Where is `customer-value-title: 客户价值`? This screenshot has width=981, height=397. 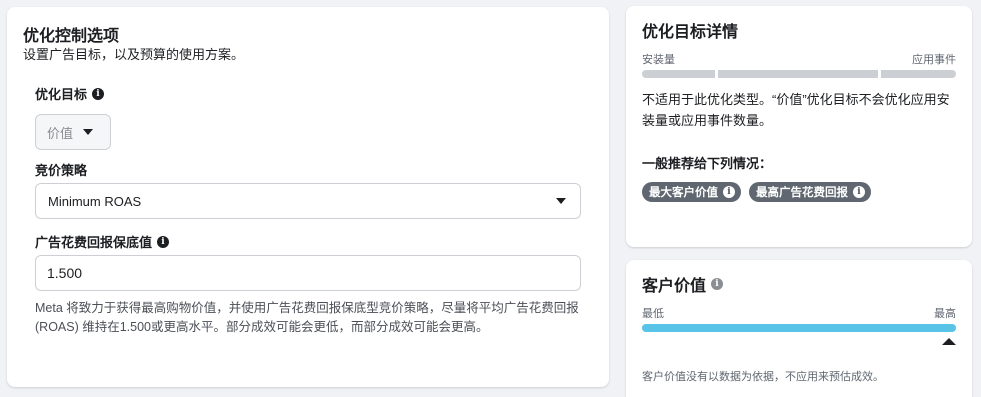 customer-value-title: 客户价值 is located at coordinates (674, 286).